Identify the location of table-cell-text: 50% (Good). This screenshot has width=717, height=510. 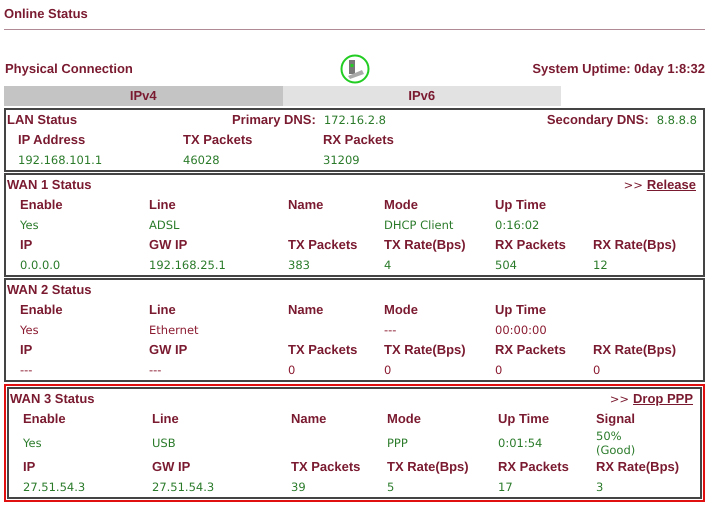
(616, 443).